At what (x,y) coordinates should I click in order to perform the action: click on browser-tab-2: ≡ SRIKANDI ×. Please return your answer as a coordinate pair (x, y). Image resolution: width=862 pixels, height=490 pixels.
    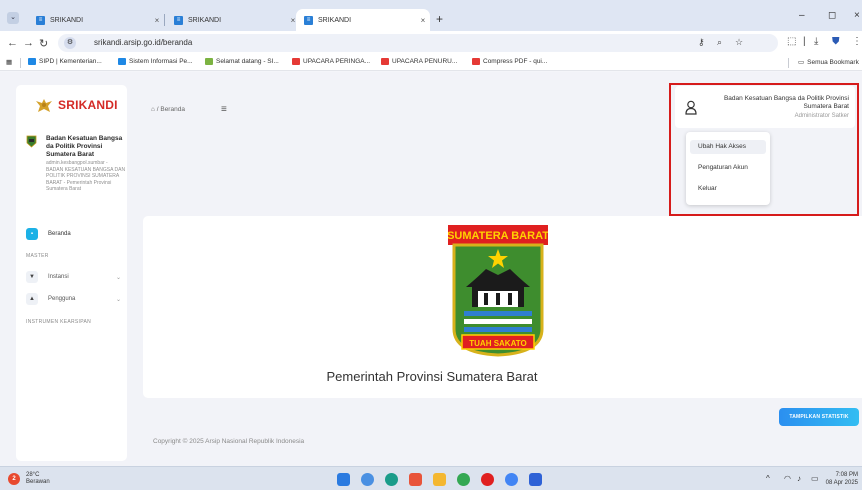
    Looking at the image, I should click on (233, 20).